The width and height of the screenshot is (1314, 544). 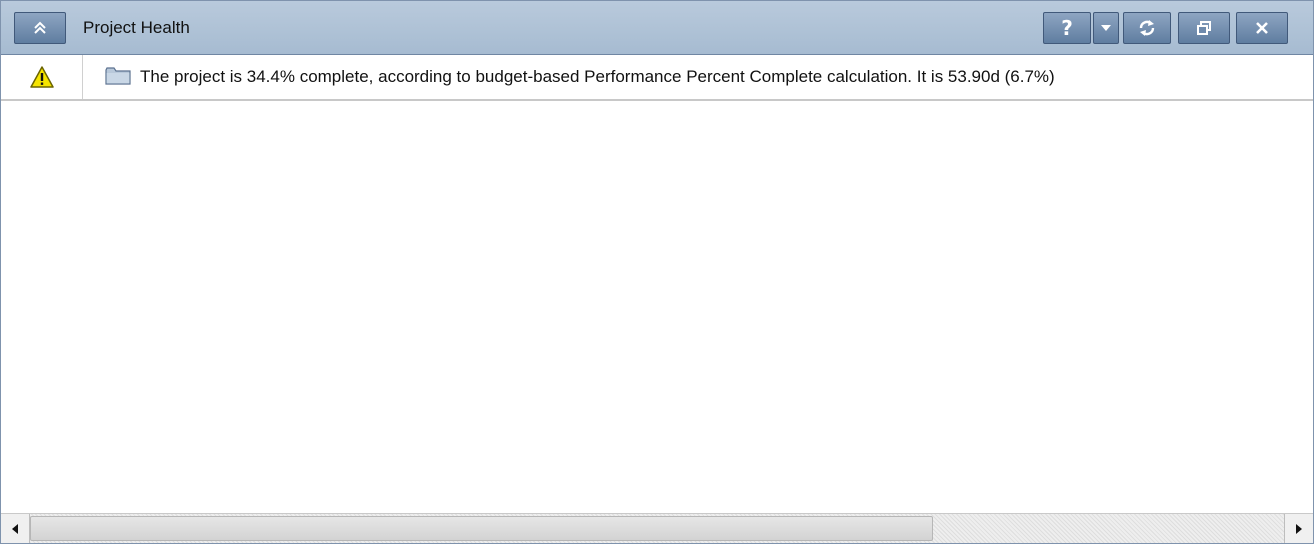 I want to click on close-button, so click(x=1262, y=28).